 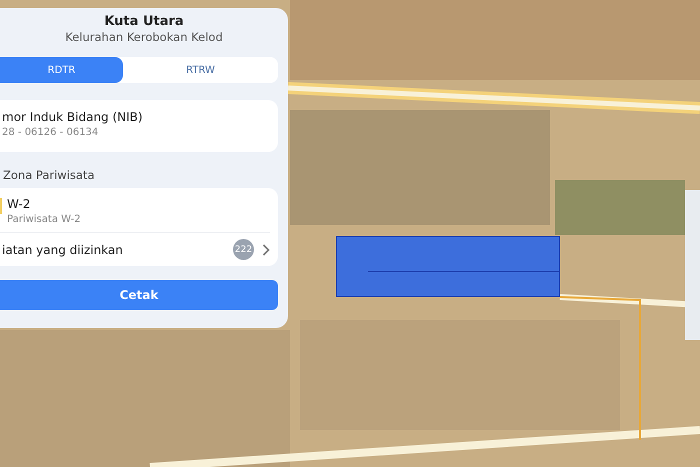 What do you see at coordinates (51, 132) in the screenshot?
I see `nib-value: 28 - 06126 - 06134` at bounding box center [51, 132].